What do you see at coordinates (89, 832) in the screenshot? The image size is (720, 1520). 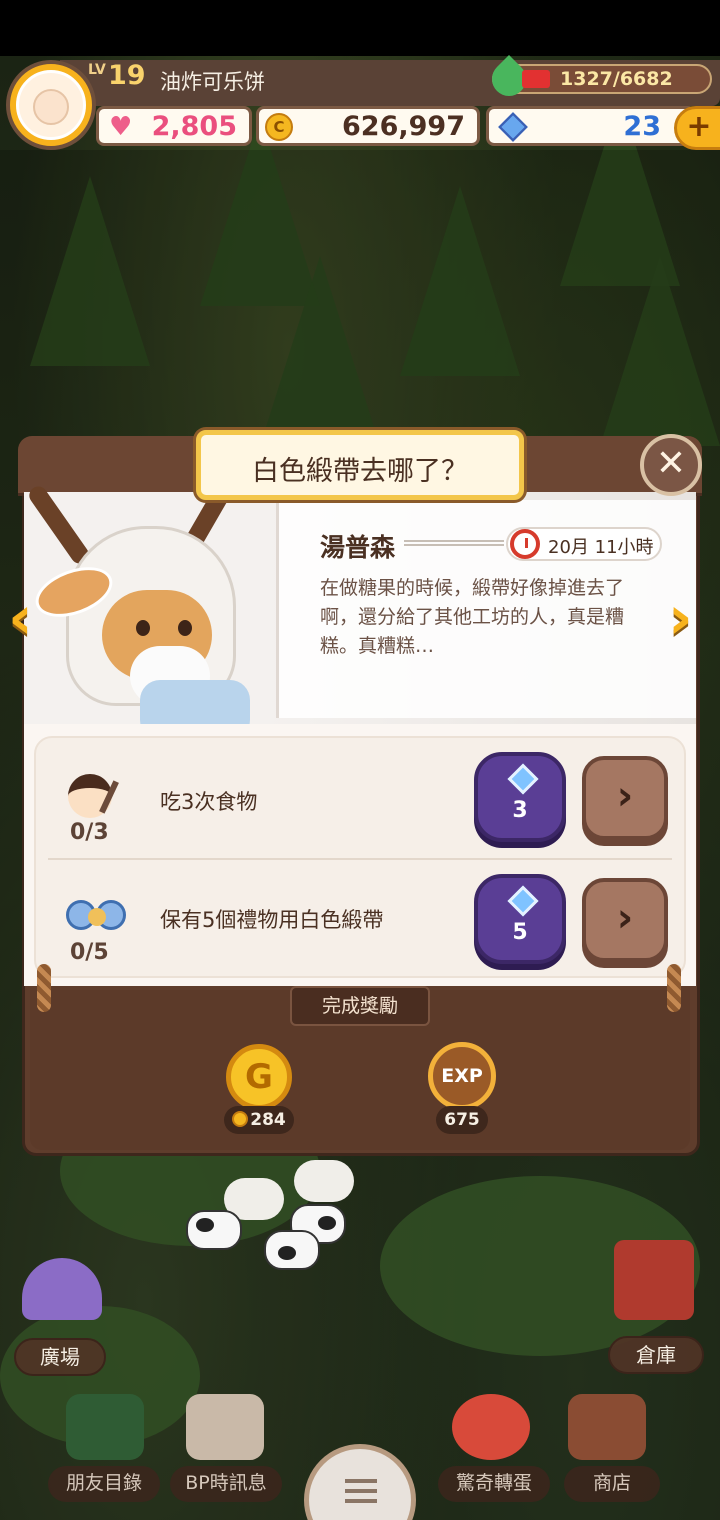 I see `task-progress: 0/3` at bounding box center [89, 832].